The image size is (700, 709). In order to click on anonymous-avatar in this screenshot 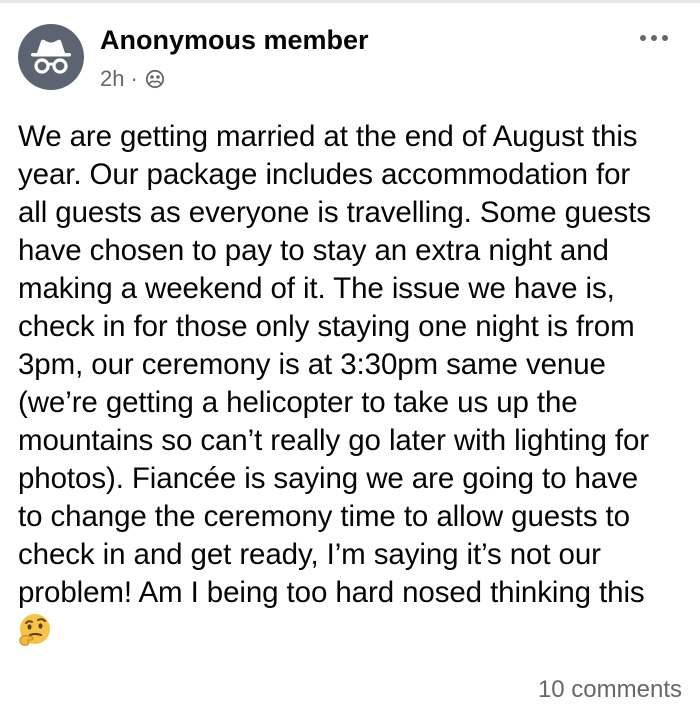, I will do `click(51, 57)`.